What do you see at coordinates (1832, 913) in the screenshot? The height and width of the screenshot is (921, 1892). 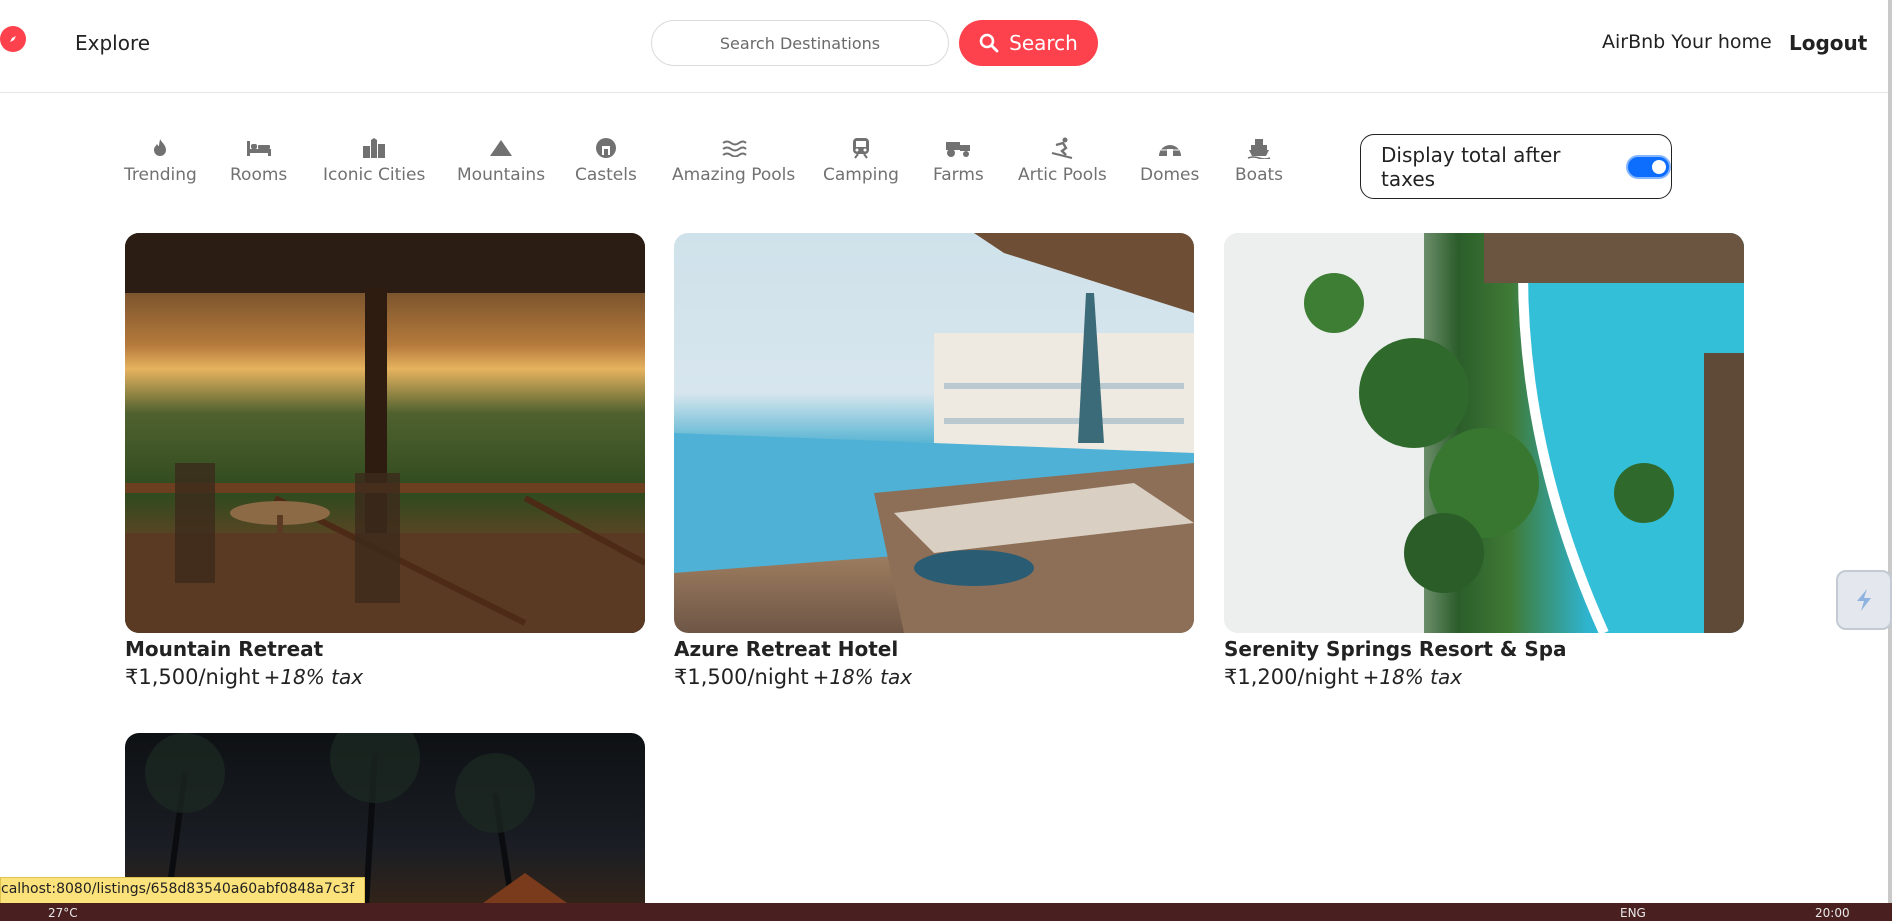 I see `clock: 20:00` at bounding box center [1832, 913].